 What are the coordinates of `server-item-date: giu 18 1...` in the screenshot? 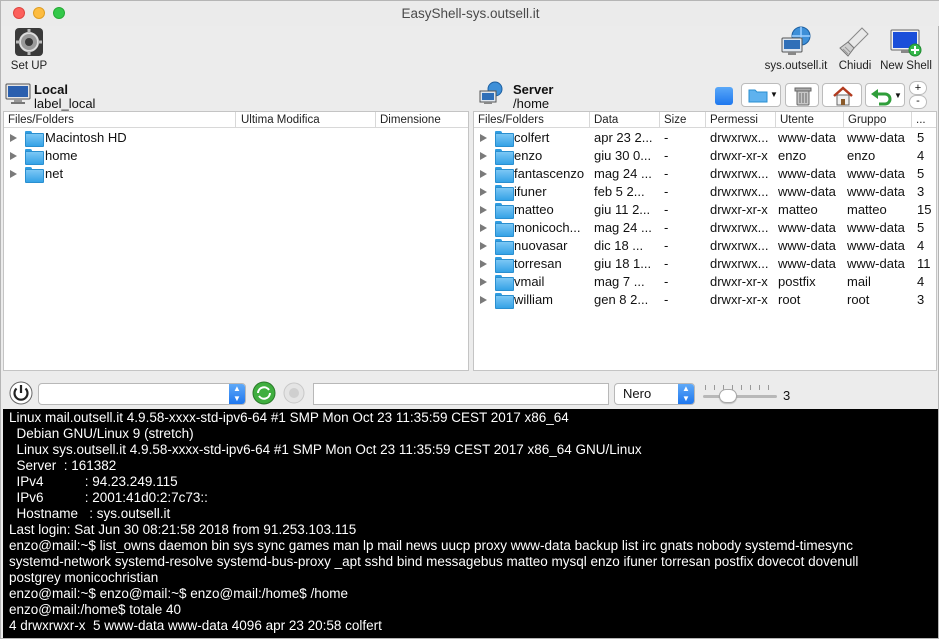 It's located at (623, 263).